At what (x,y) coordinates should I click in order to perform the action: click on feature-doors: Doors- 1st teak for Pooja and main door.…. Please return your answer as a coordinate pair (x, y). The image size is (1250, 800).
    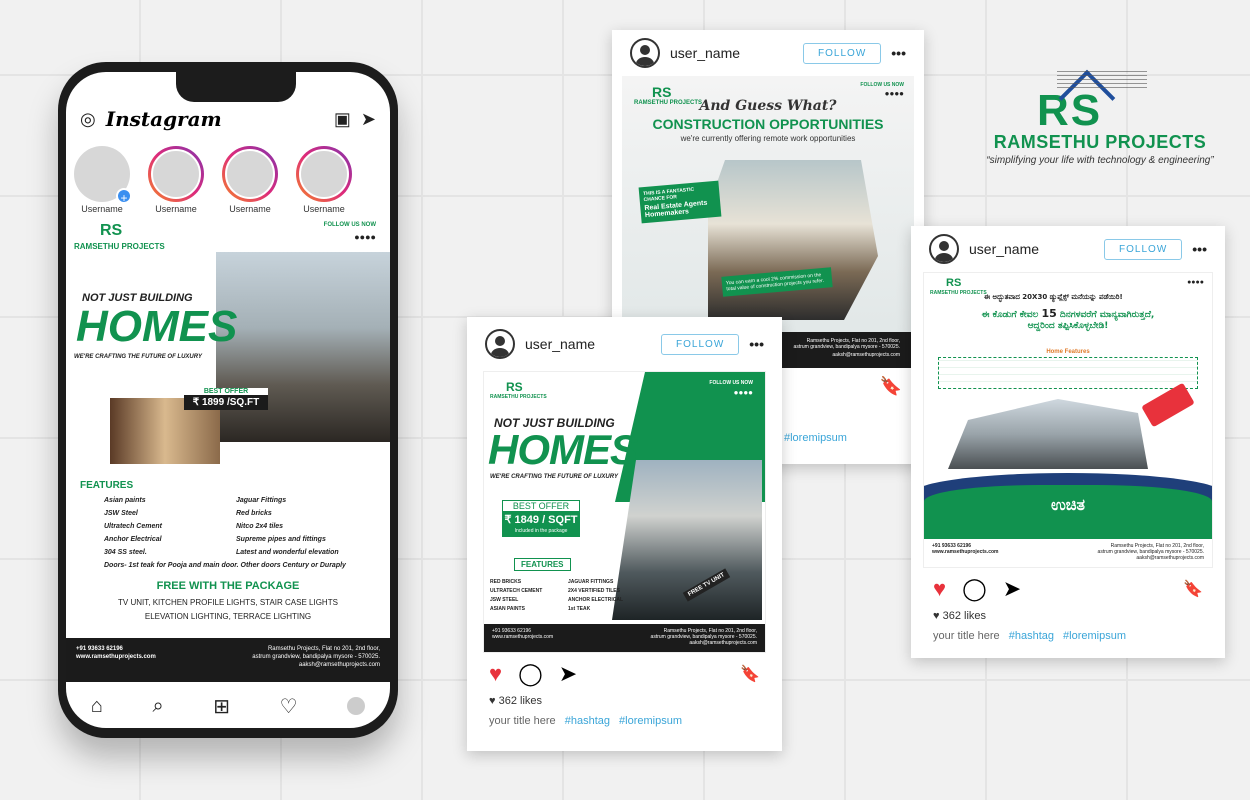
    Looking at the image, I should click on (225, 565).